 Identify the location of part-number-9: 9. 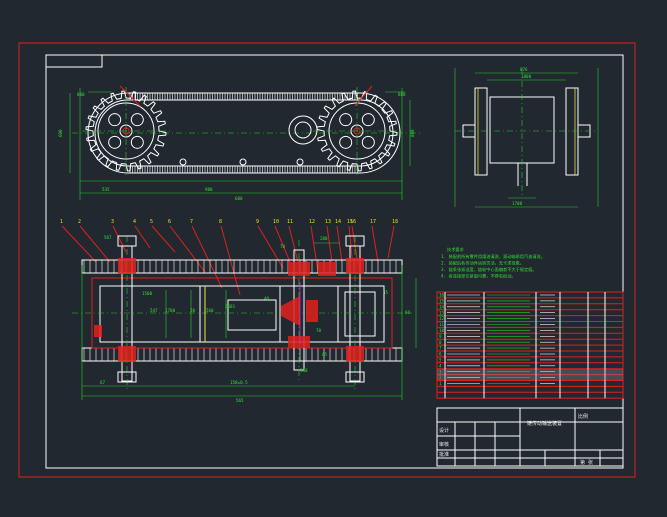
(257, 222).